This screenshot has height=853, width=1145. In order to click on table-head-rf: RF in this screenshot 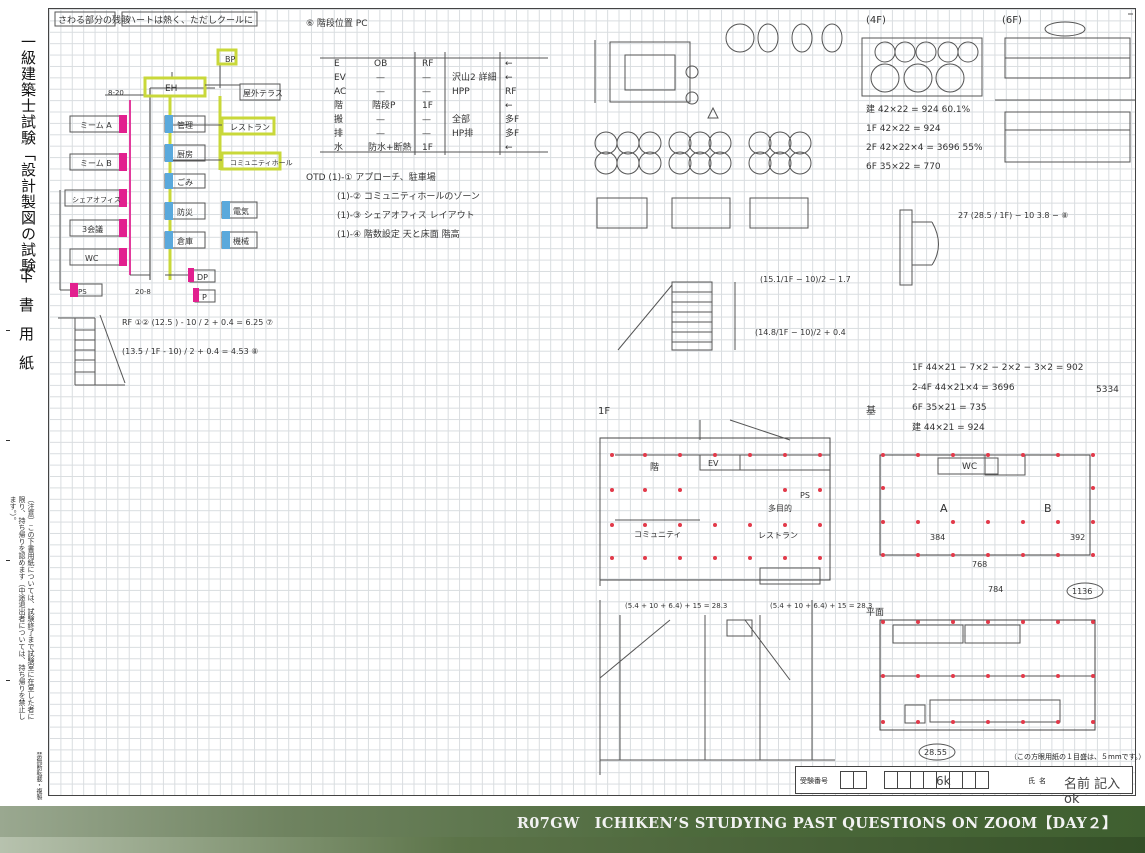, I will do `click(427, 64)`.